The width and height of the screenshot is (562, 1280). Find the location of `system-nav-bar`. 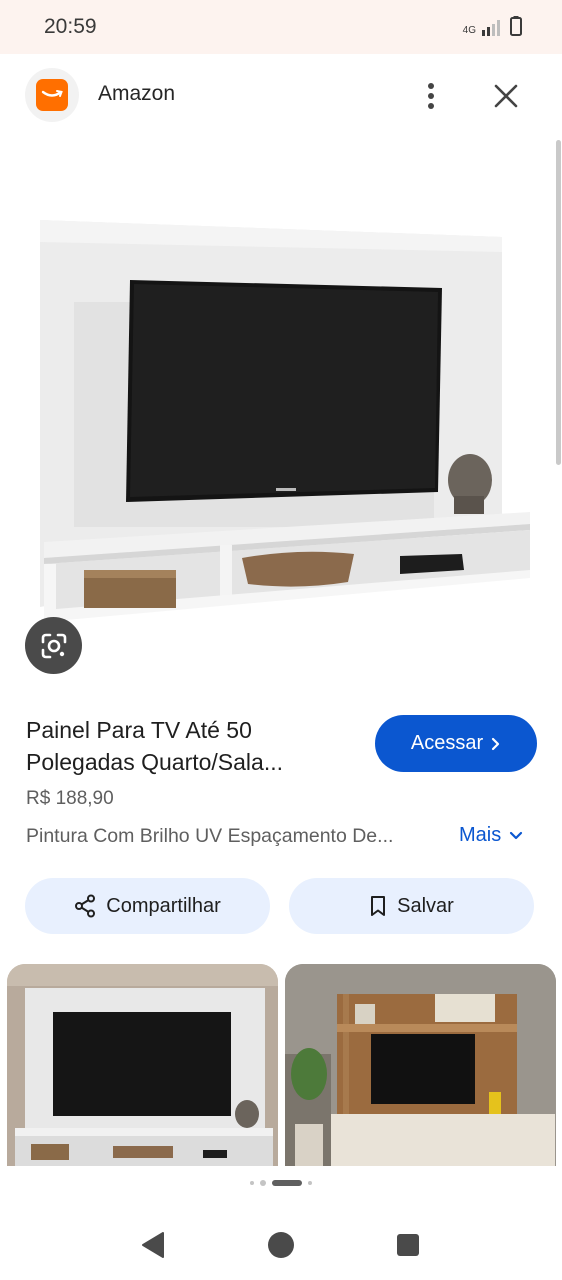

system-nav-bar is located at coordinates (281, 1246).